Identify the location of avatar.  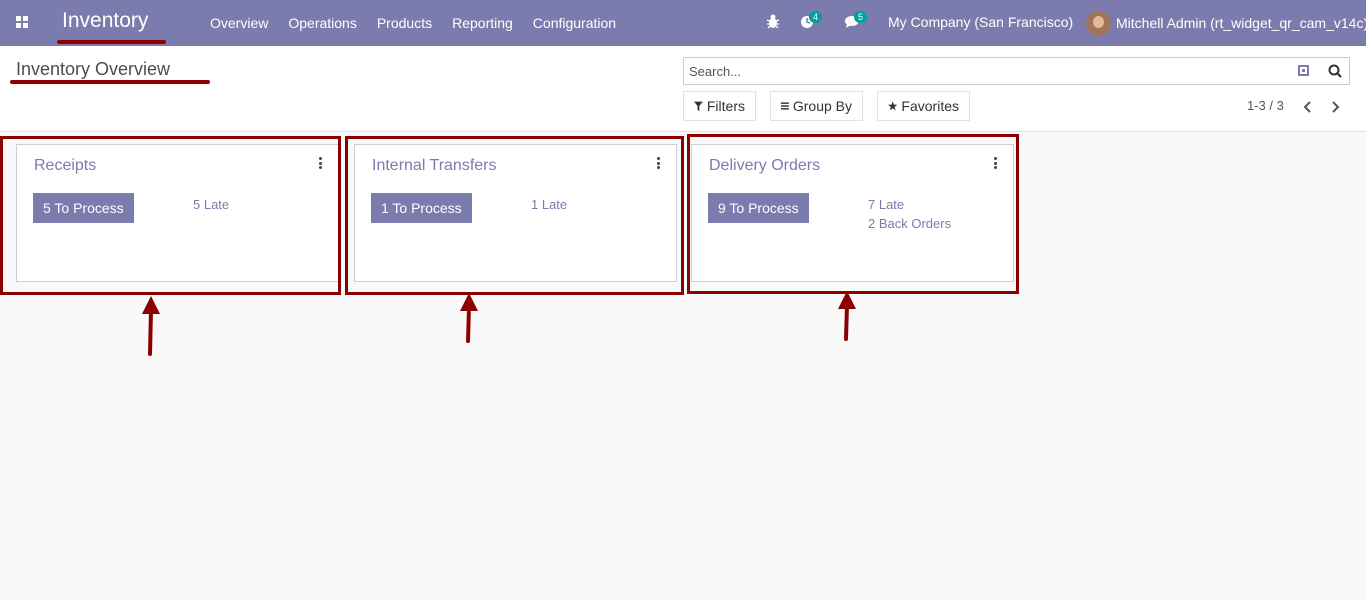
(1098, 23).